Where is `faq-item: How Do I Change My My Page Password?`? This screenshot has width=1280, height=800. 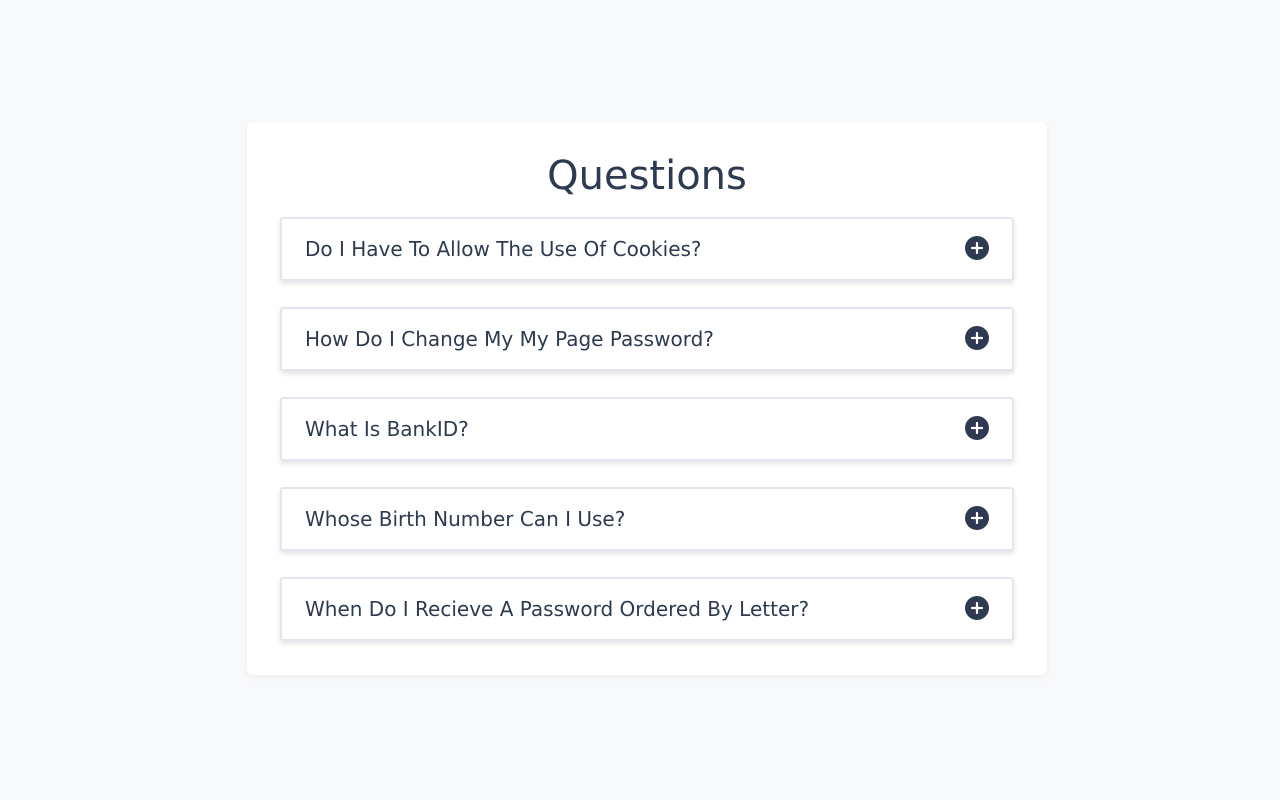
faq-item: How Do I Change My My Page Password? is located at coordinates (647, 339).